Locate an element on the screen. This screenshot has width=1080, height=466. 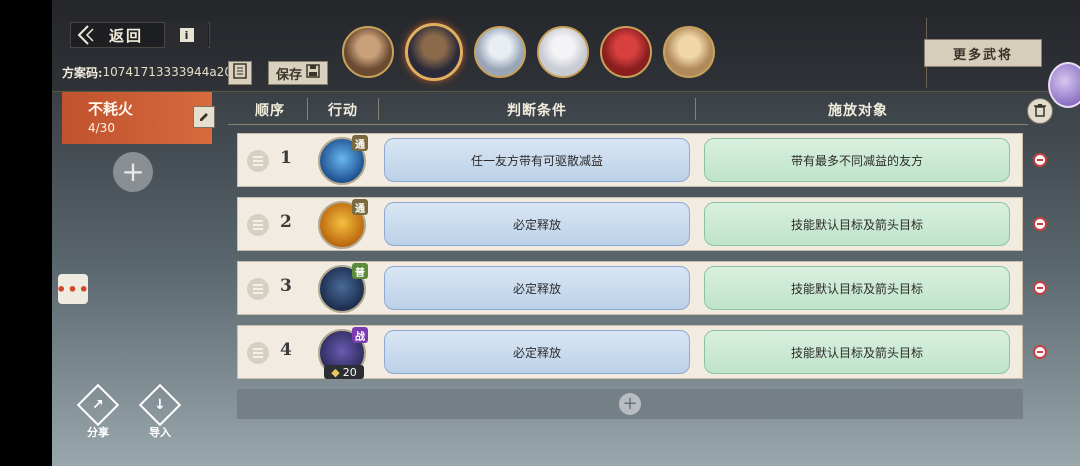
info-button: i is located at coordinates (186, 35).